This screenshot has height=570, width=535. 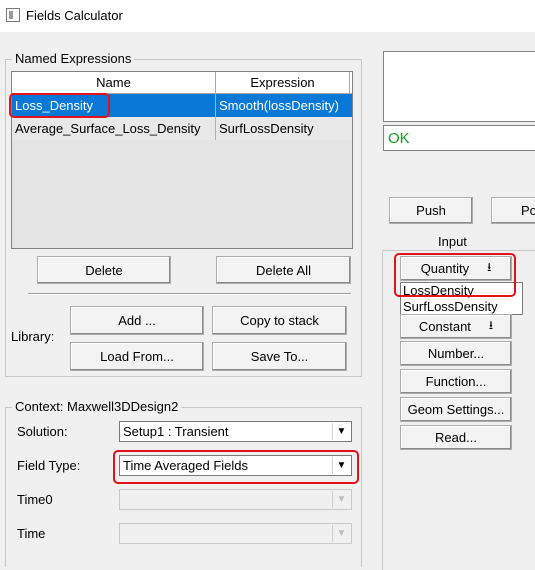 What do you see at coordinates (283, 83) in the screenshot?
I see `column-header-expression: Expression` at bounding box center [283, 83].